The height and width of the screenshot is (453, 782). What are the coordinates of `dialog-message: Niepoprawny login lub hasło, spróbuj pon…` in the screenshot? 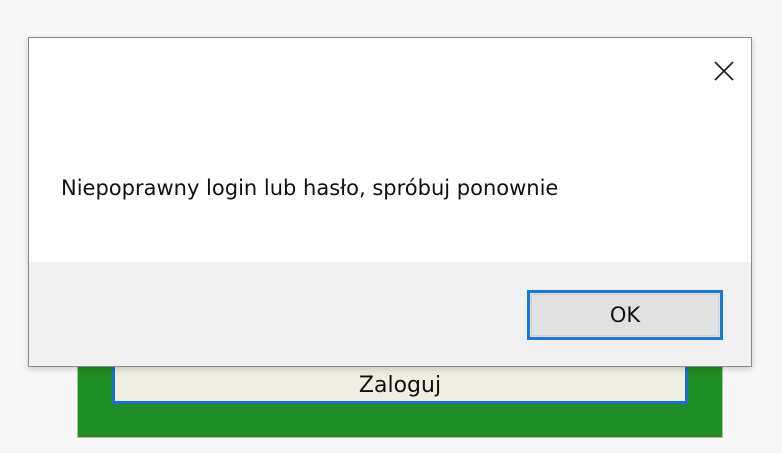 It's located at (310, 188).